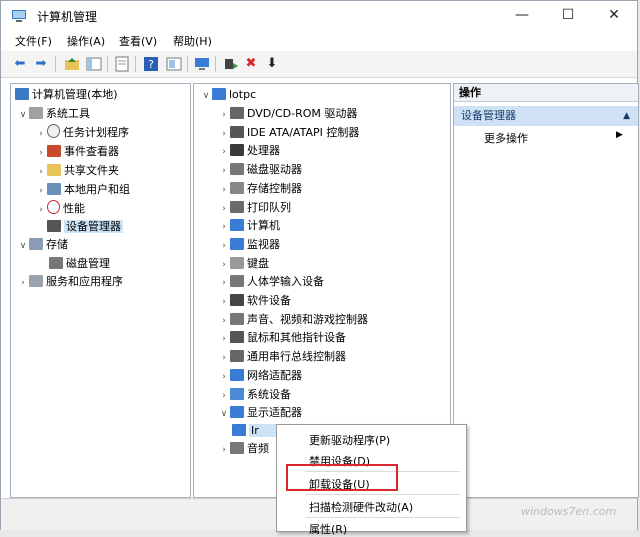 Image resolution: width=640 pixels, height=537 pixels. Describe the element at coordinates (66, 95) in the screenshot. I see `tree-root: 计算机管理(本地)` at that location.